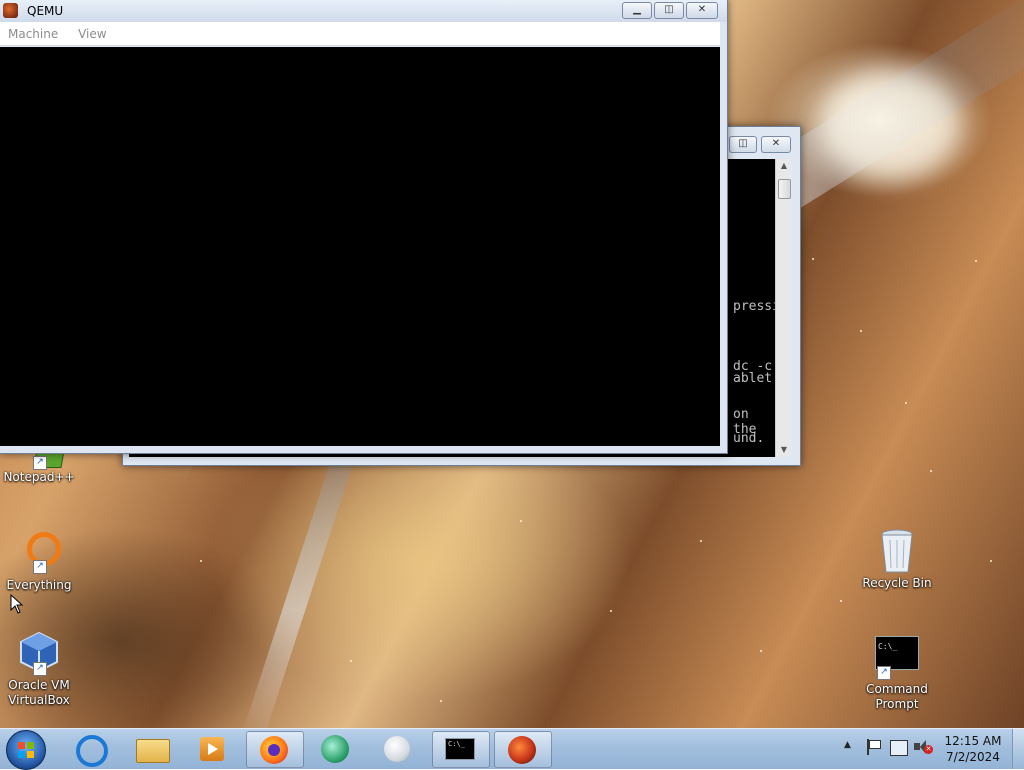  What do you see at coordinates (897, 696) in the screenshot?
I see `desktop-icon-label: Command Prompt` at bounding box center [897, 696].